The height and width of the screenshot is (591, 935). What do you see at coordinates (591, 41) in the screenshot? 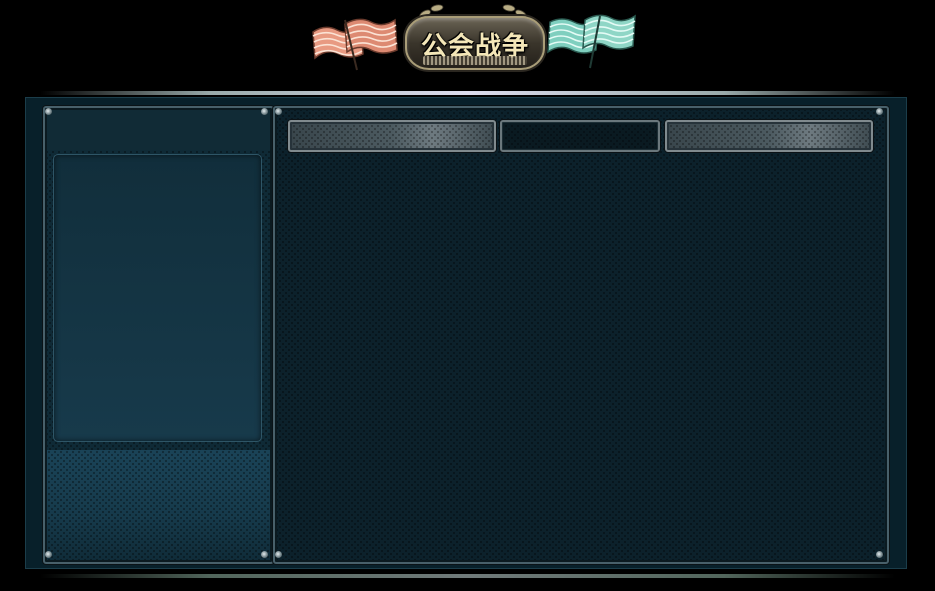
I see `right-flags-icon` at bounding box center [591, 41].